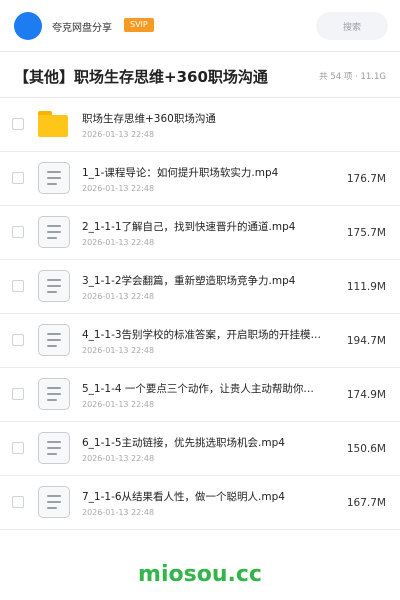 The image size is (400, 600). What do you see at coordinates (200, 574) in the screenshot?
I see `watermark: miosou.cc` at bounding box center [200, 574].